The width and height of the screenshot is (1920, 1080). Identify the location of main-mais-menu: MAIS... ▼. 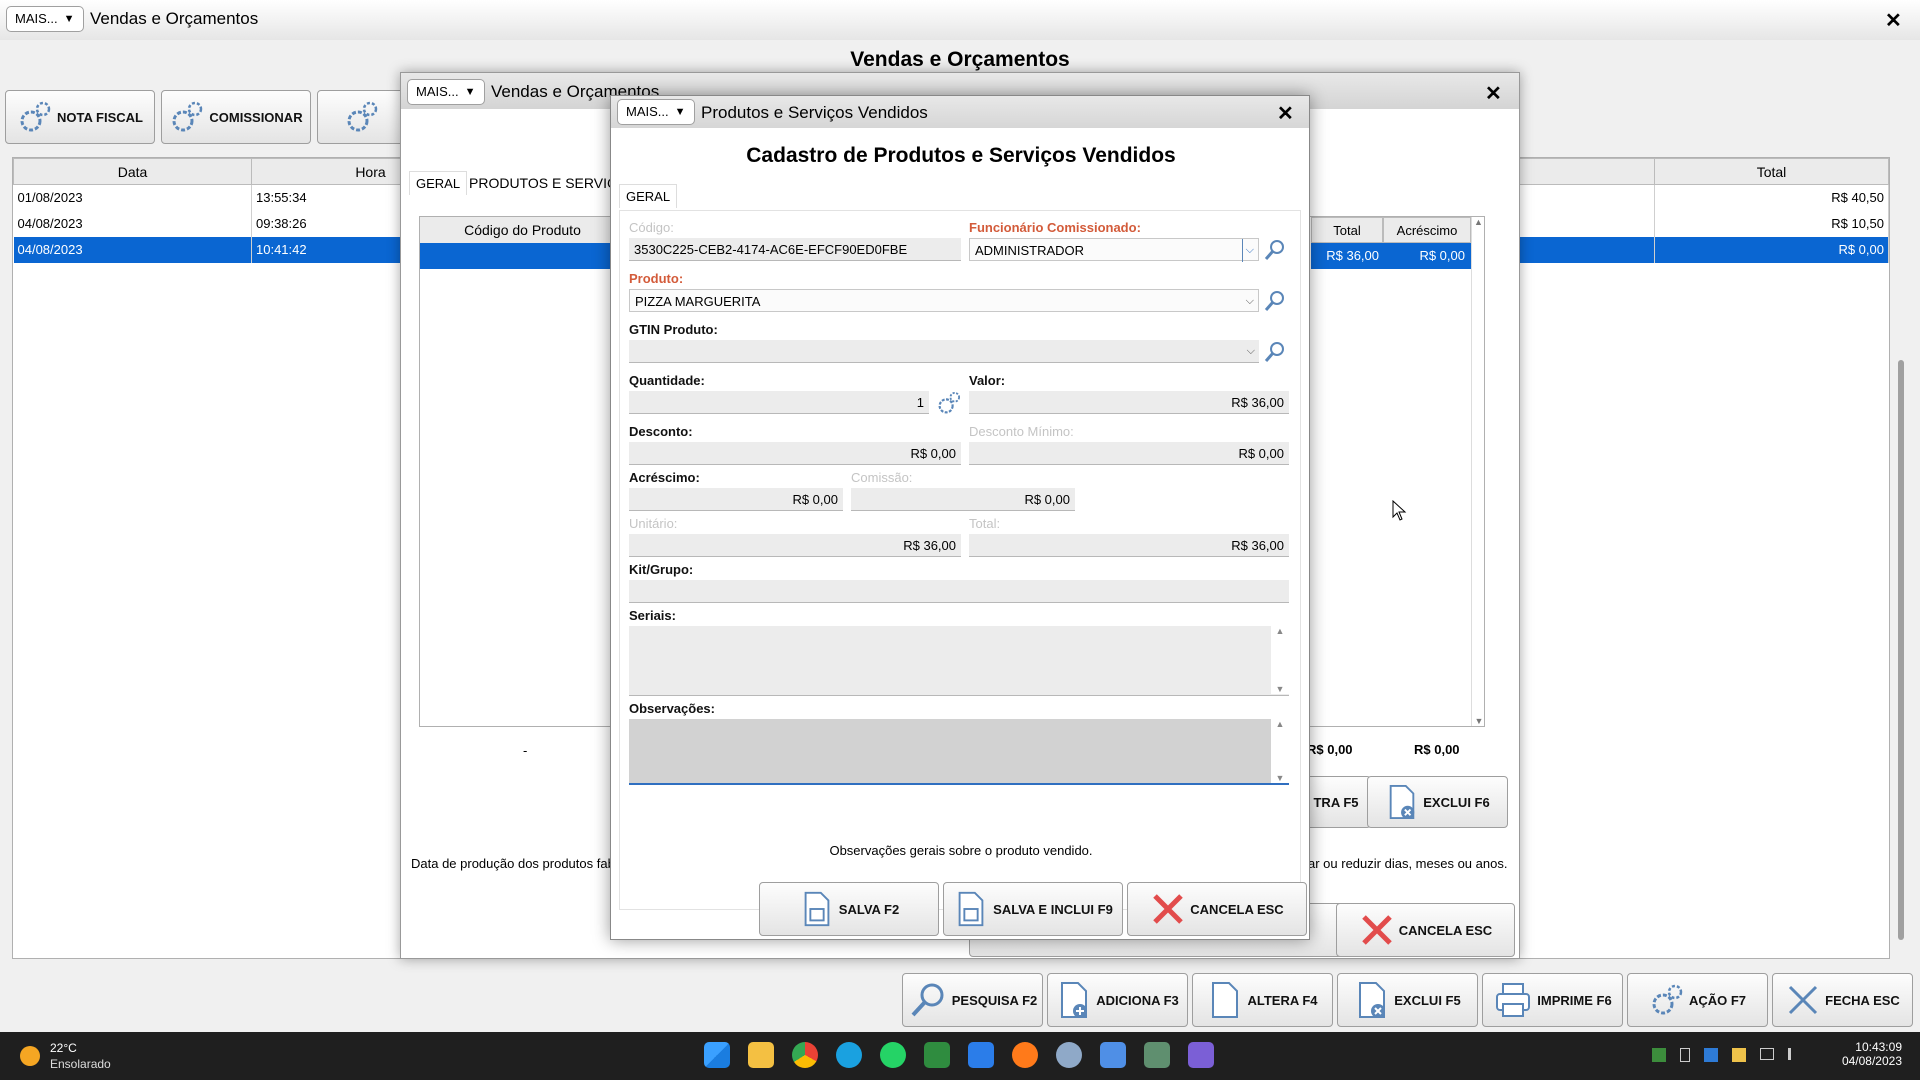
(45, 19).